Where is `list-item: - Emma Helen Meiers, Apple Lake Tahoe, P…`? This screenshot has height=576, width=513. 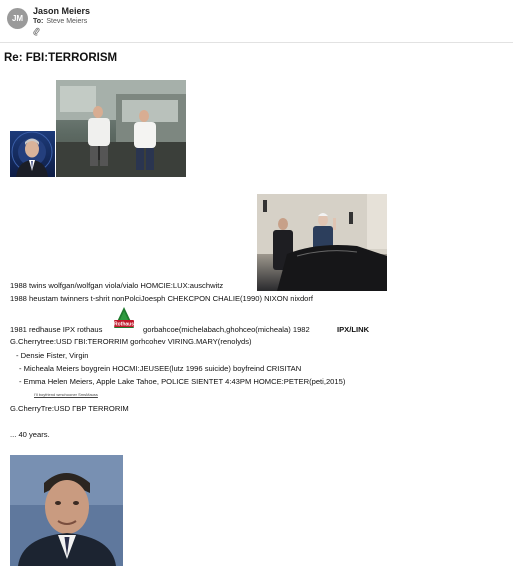
list-item: - Emma Helen Meiers, Apple Lake Tahoe, P… is located at coordinates (182, 381).